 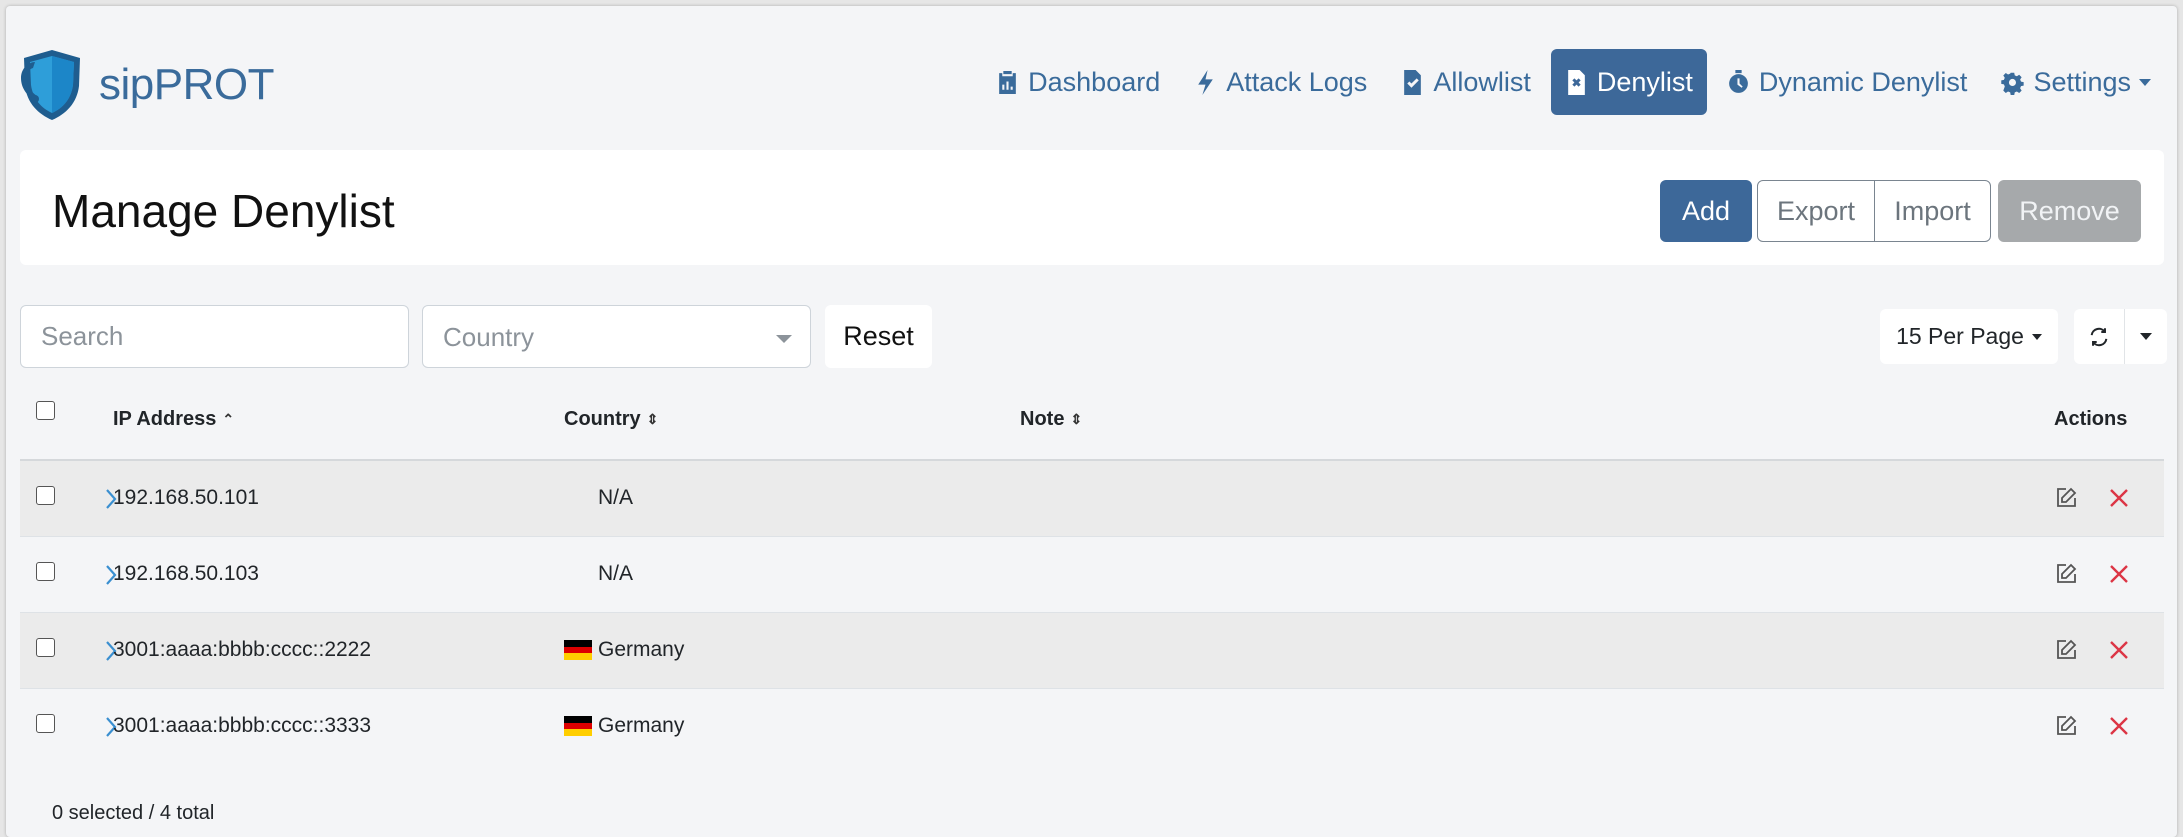 What do you see at coordinates (45, 410) in the screenshot?
I see `select-all-checkbox` at bounding box center [45, 410].